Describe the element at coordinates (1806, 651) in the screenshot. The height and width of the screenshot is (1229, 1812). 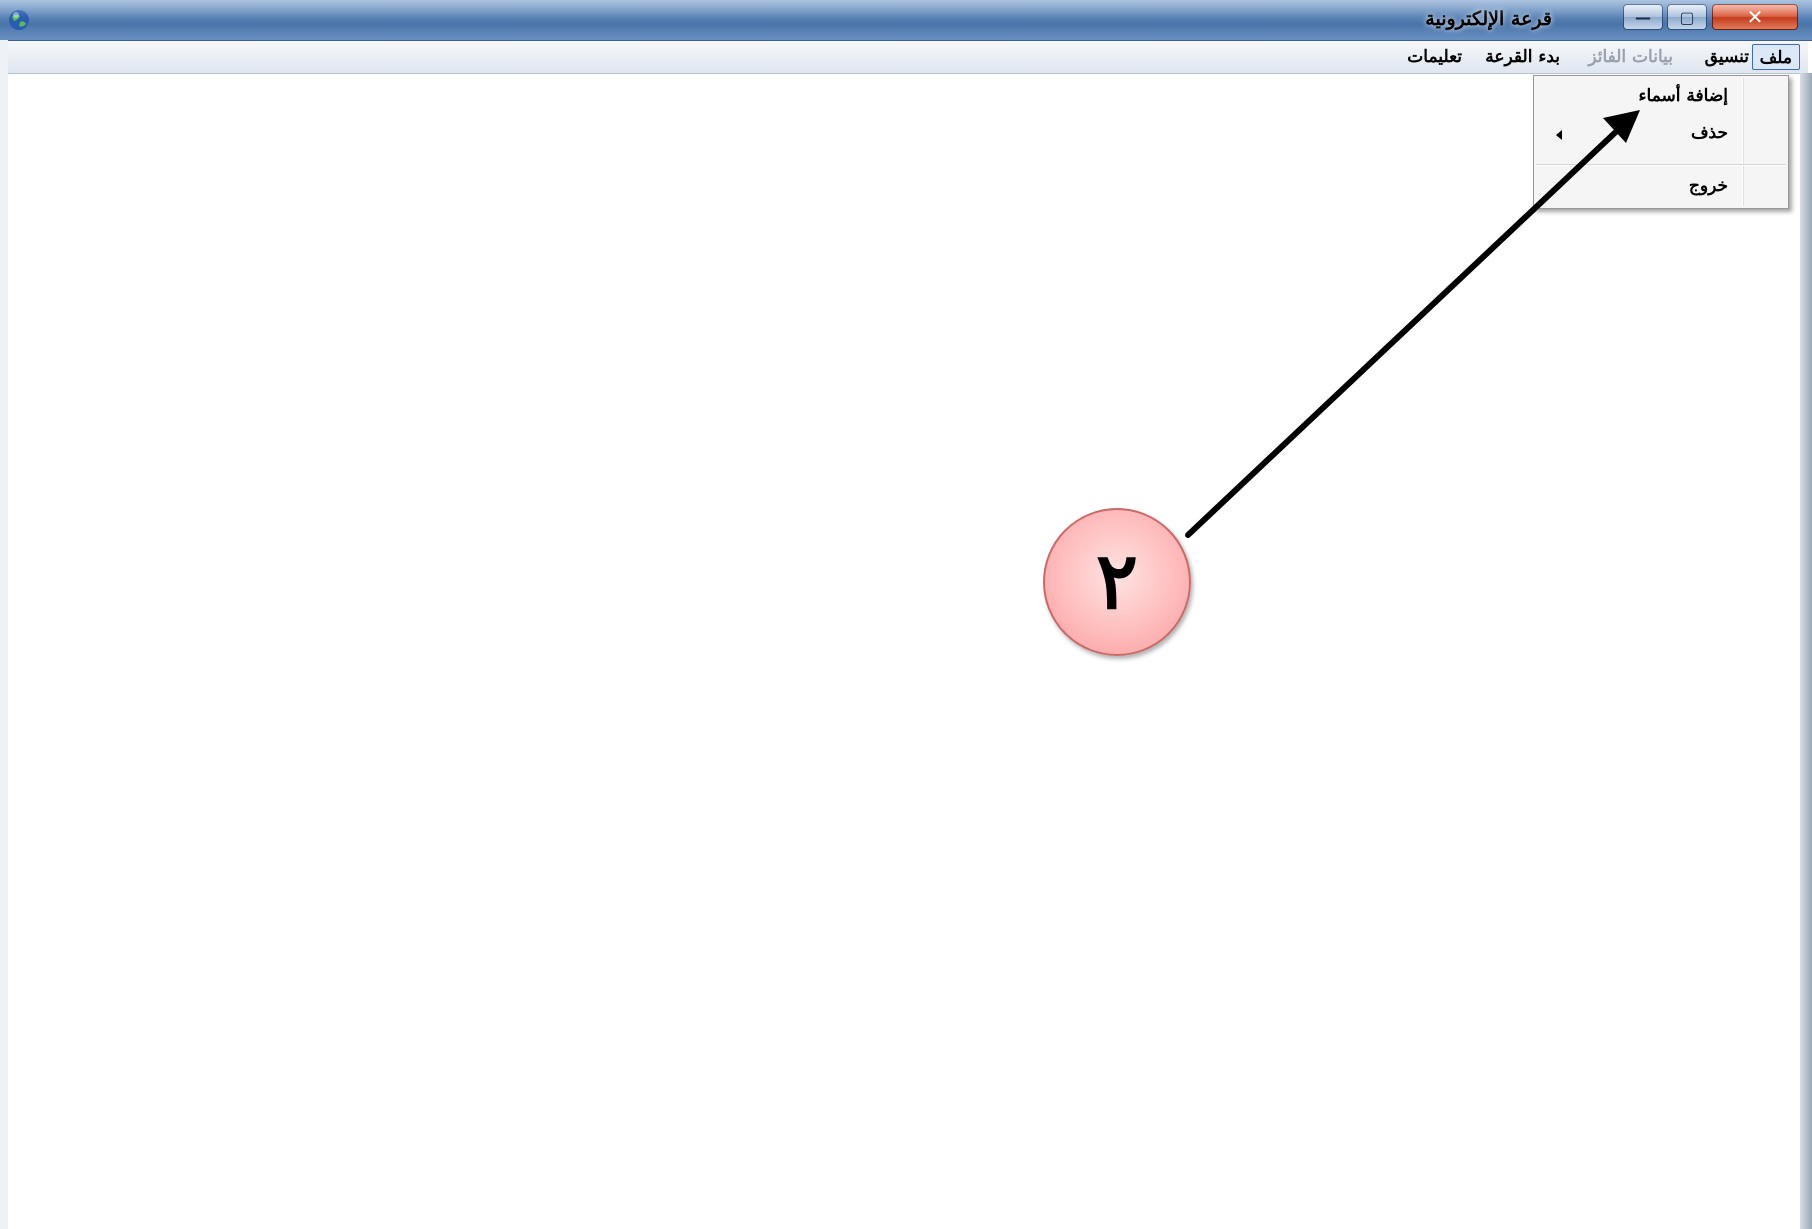
I see `window-right-border` at that location.